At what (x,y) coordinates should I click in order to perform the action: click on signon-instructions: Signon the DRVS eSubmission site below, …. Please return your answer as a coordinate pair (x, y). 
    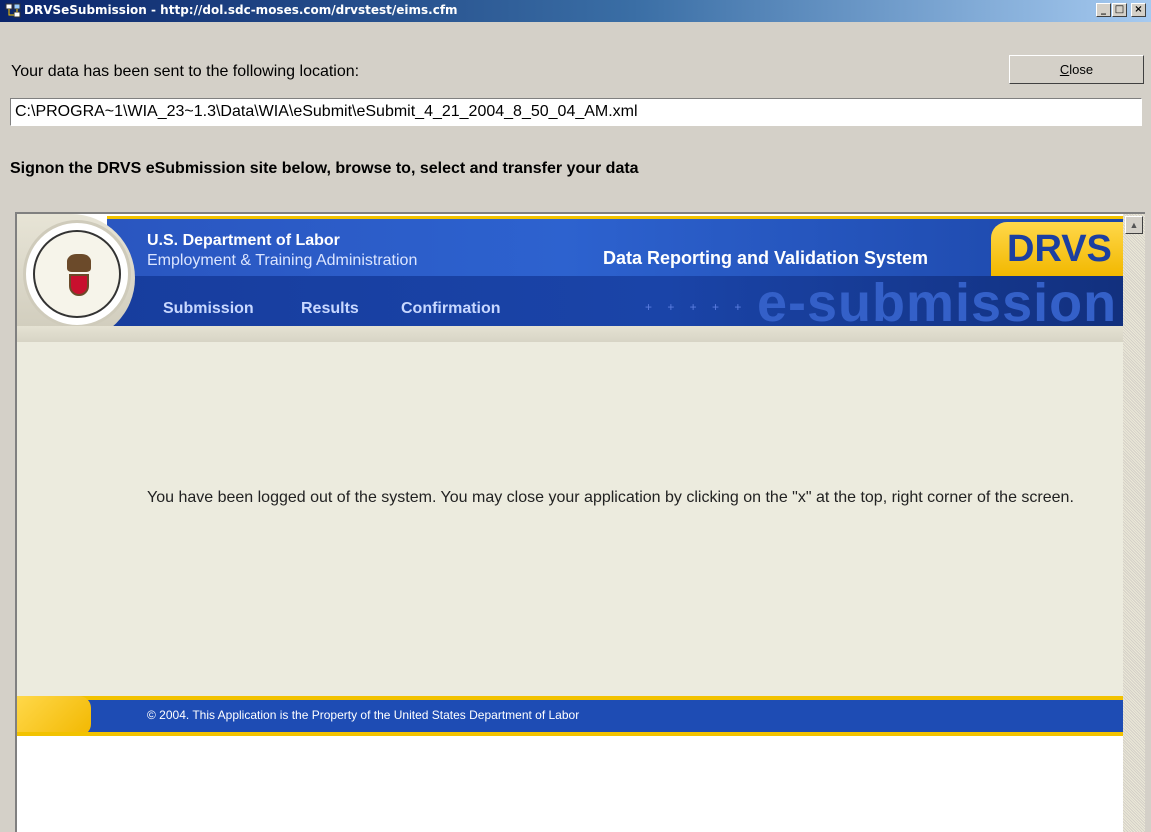
    Looking at the image, I should click on (324, 168).